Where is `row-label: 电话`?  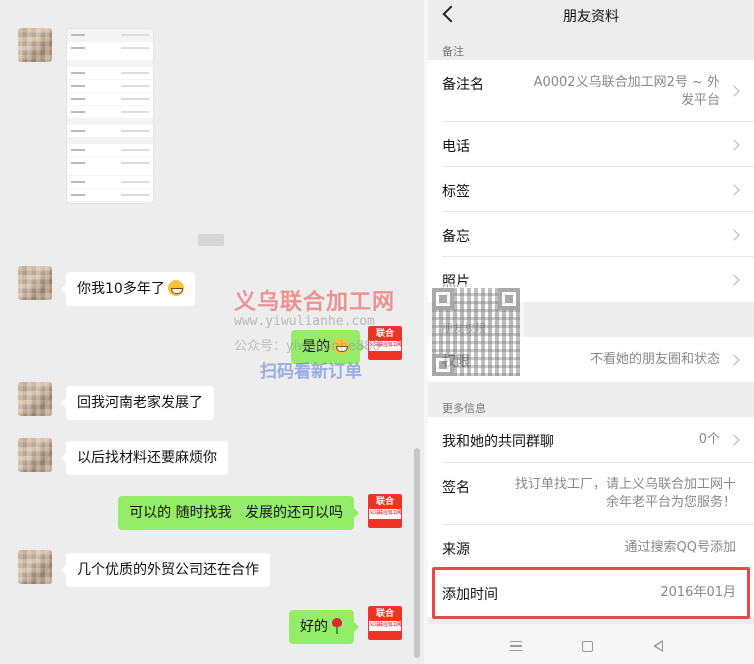
row-label: 电话 is located at coordinates (456, 147).